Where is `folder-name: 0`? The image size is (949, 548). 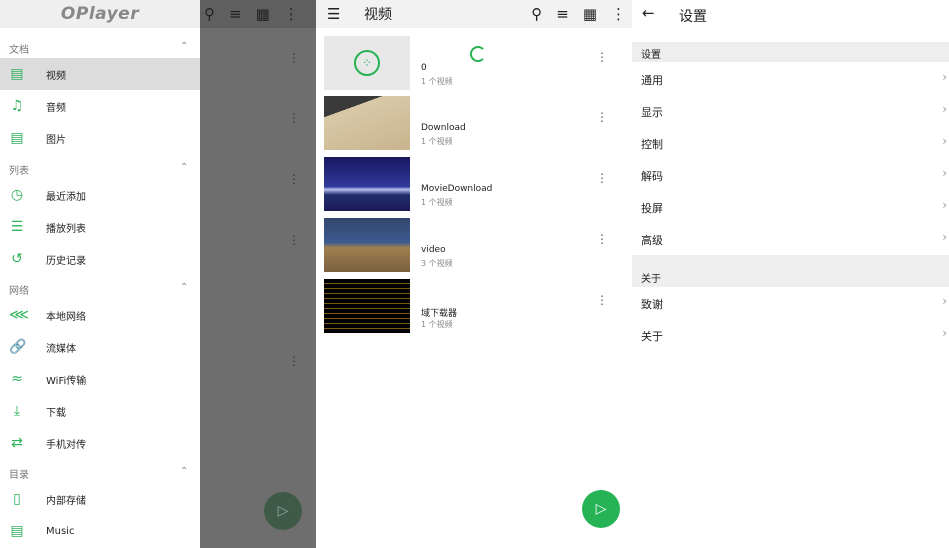
folder-name: 0 is located at coordinates (424, 68).